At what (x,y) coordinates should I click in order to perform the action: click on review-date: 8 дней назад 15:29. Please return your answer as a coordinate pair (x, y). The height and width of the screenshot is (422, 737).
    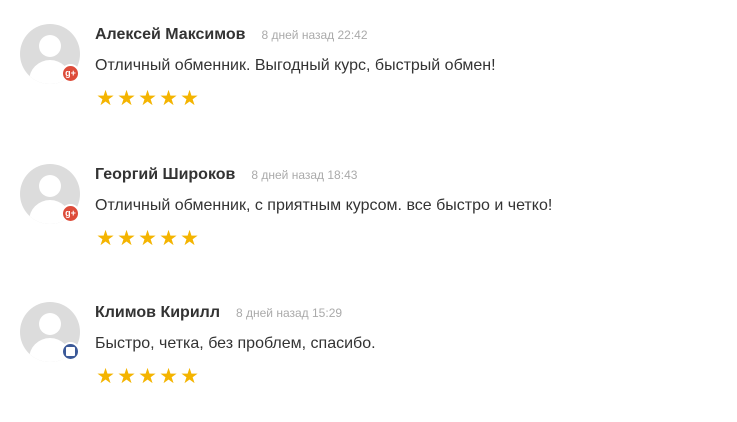
    Looking at the image, I should click on (289, 313).